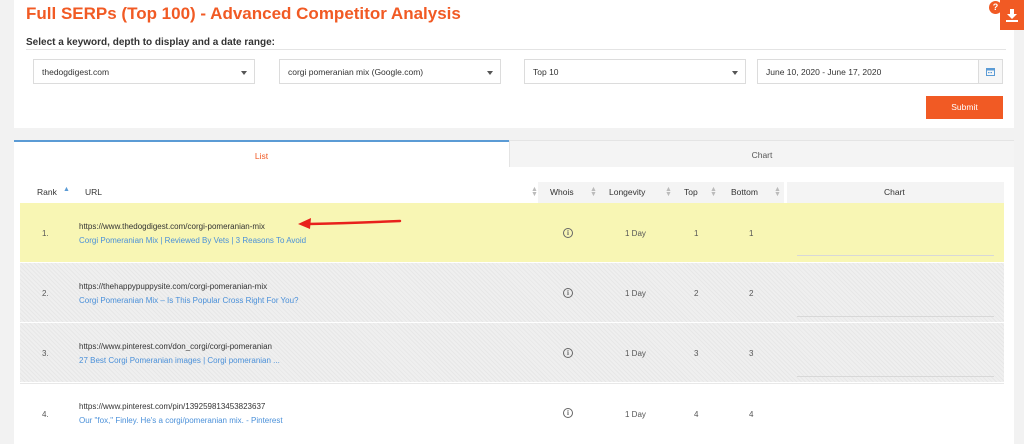 The width and height of the screenshot is (1024, 444). I want to click on rank-cell: 2., so click(45, 293).